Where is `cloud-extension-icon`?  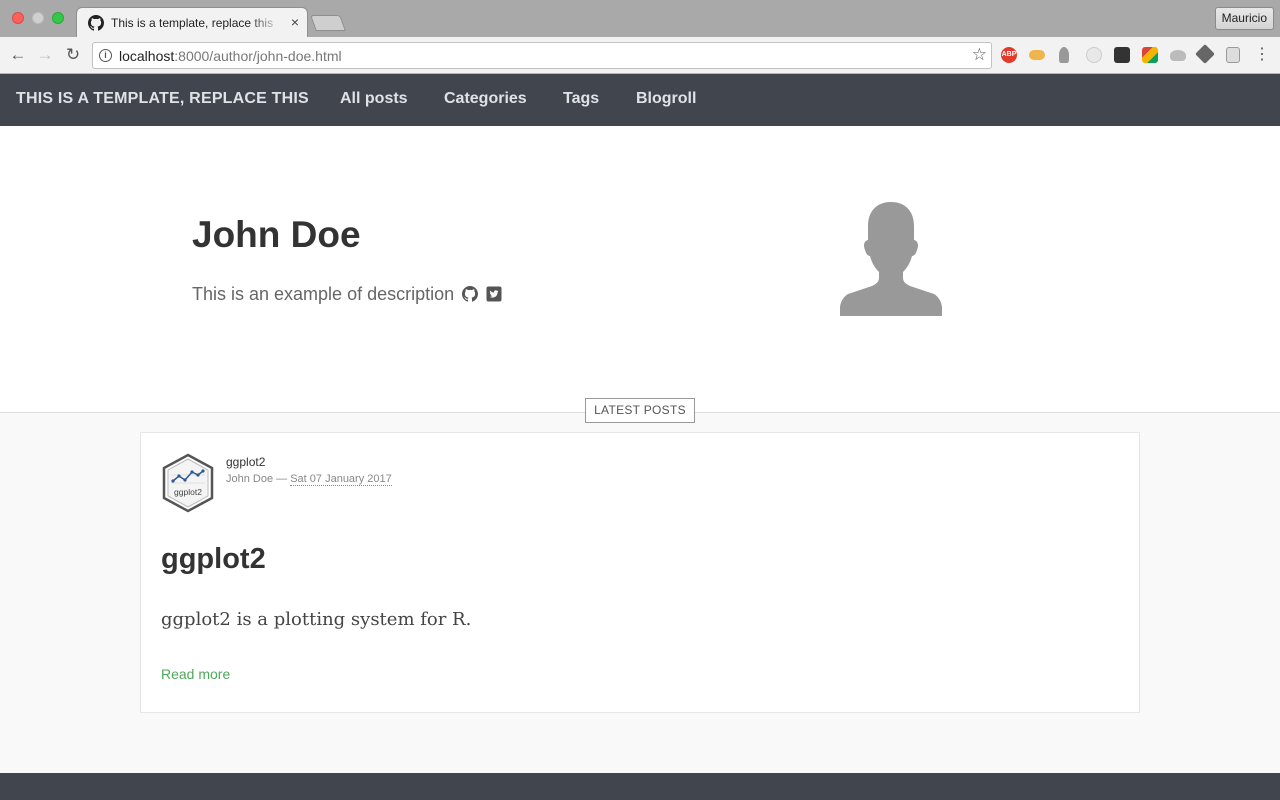 cloud-extension-icon is located at coordinates (1178, 55).